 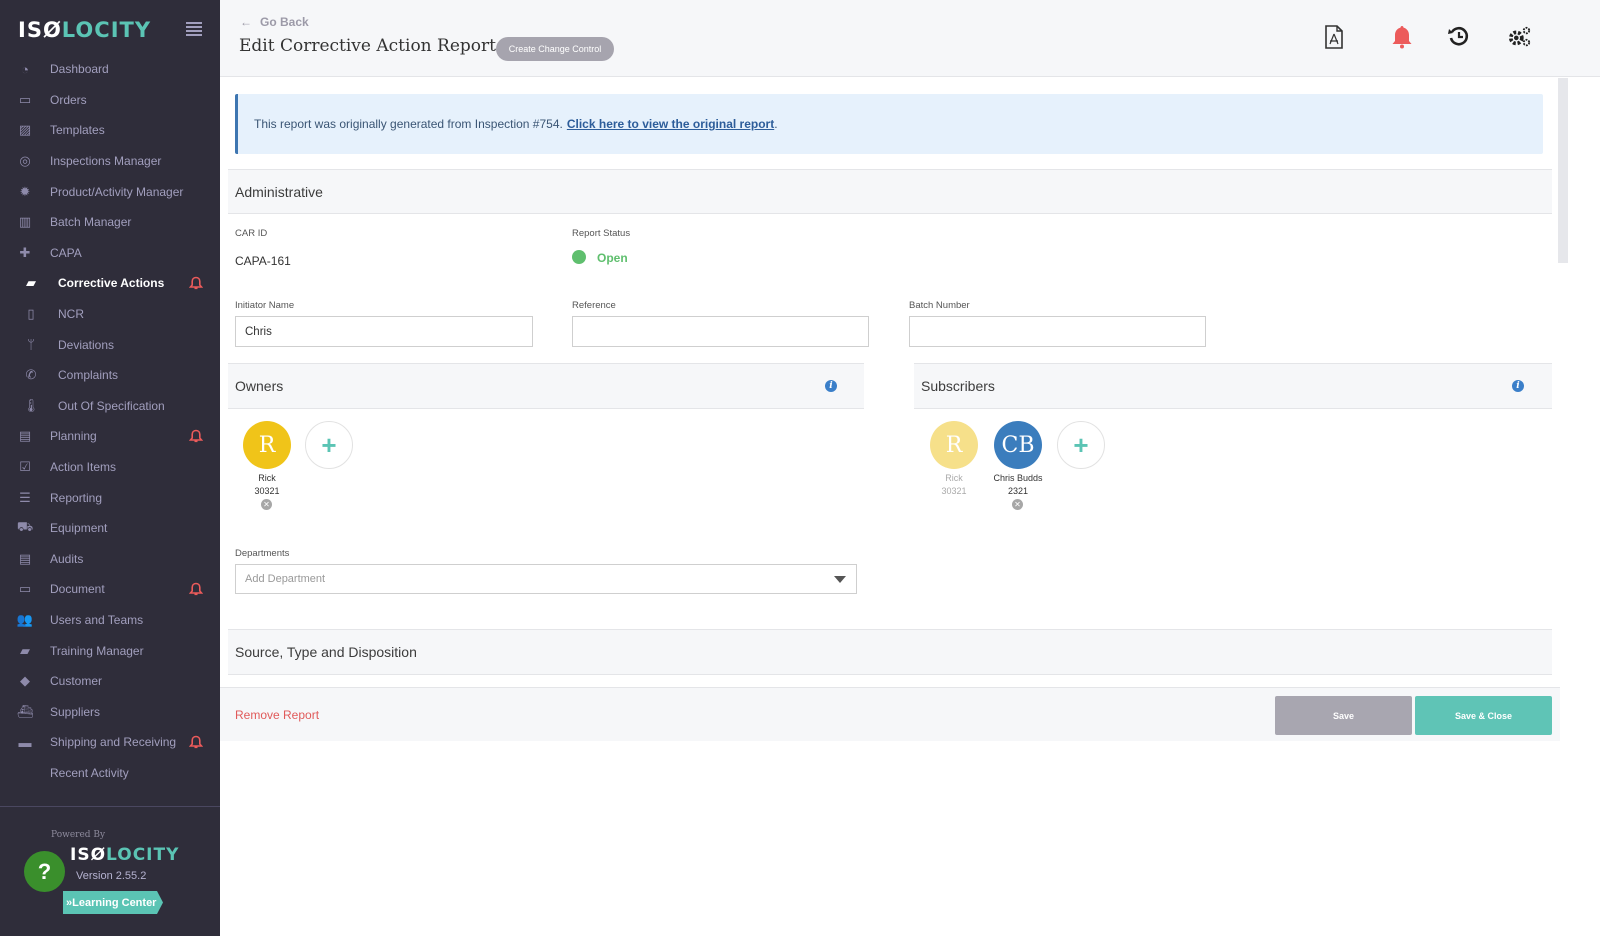 What do you see at coordinates (67, 558) in the screenshot?
I see `sidebar-item-label: Audits` at bounding box center [67, 558].